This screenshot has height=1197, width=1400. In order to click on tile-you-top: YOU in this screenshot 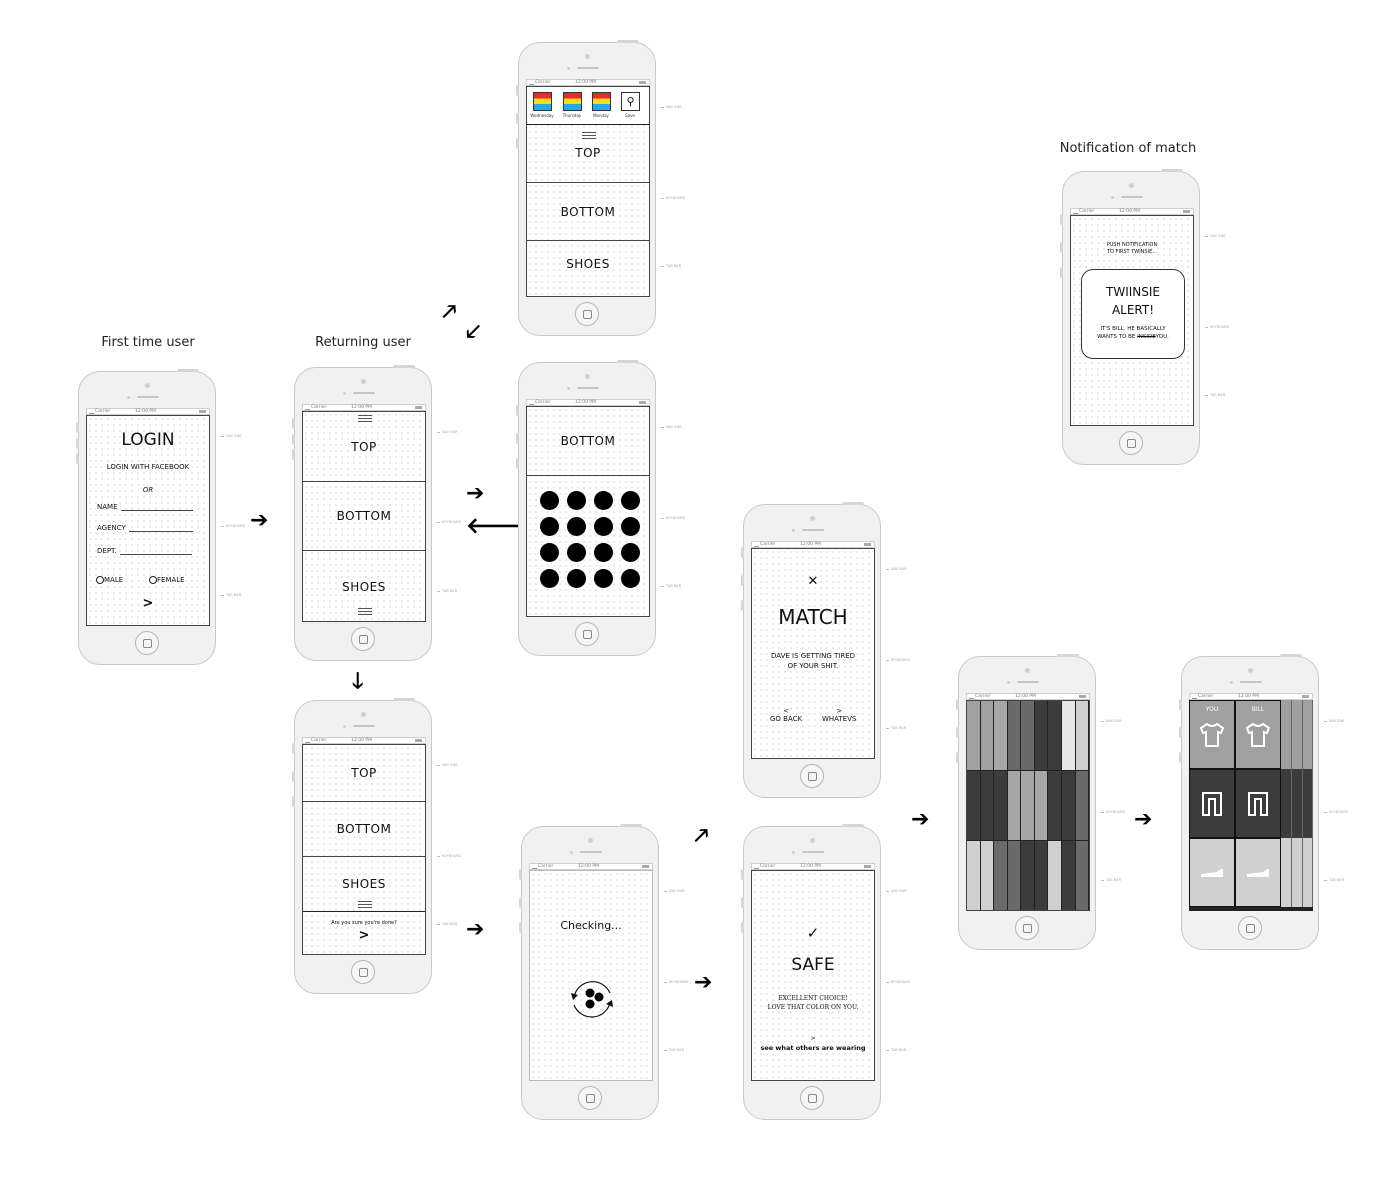, I will do `click(1212, 734)`.